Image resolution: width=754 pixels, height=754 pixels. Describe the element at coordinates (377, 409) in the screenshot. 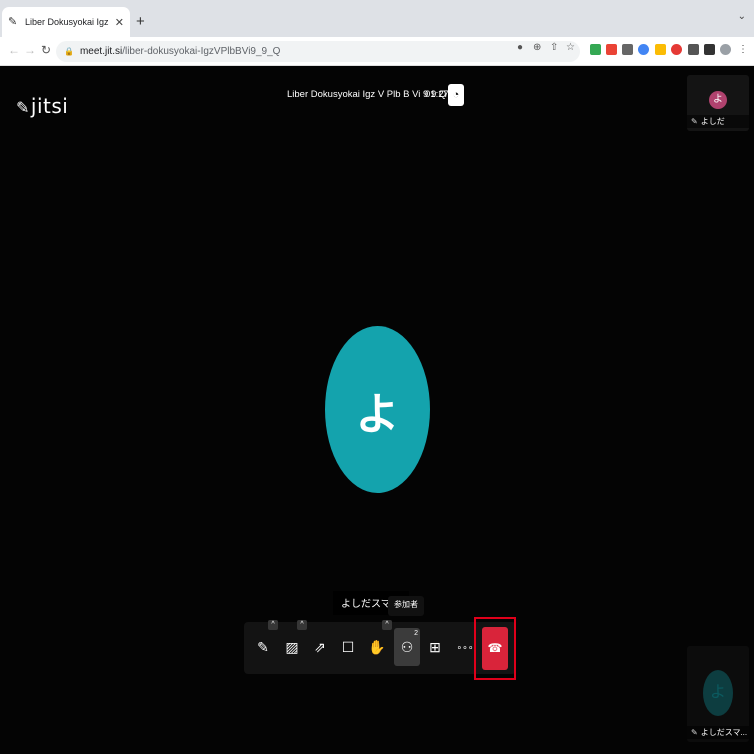

I see `main-participant-avatar: よ` at that location.